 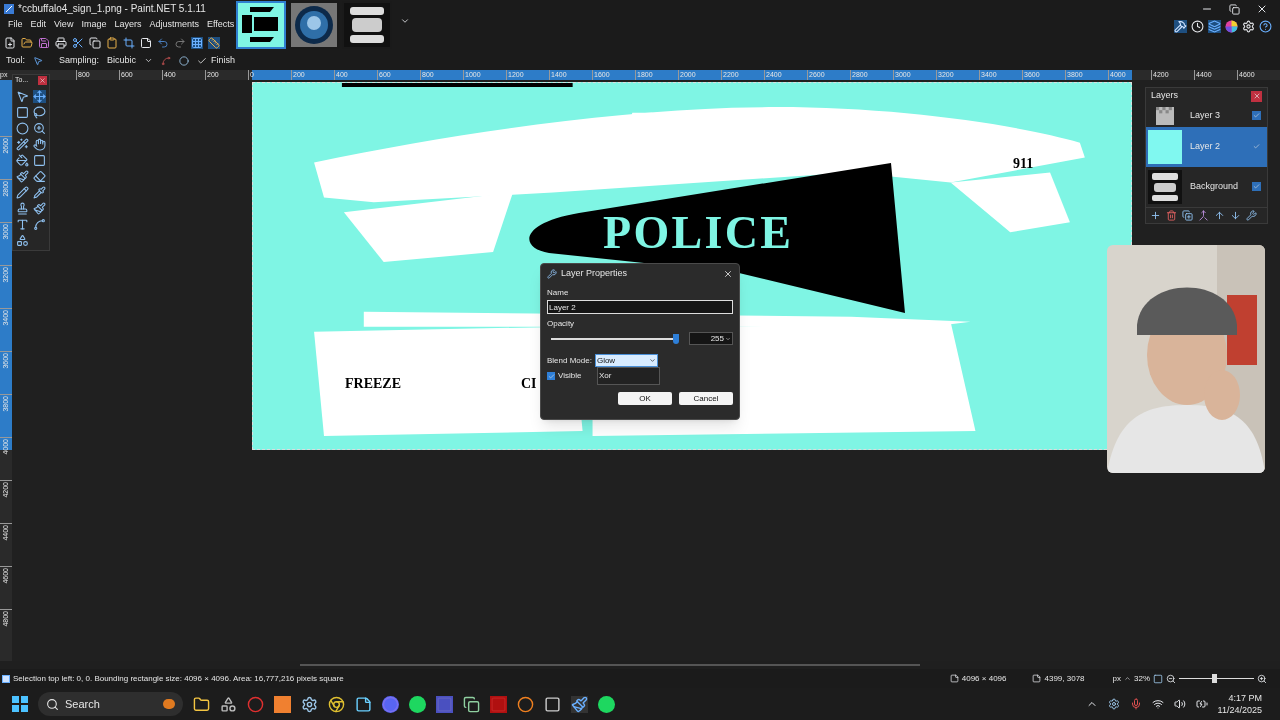 I want to click on blend-icon, so click(x=184, y=60).